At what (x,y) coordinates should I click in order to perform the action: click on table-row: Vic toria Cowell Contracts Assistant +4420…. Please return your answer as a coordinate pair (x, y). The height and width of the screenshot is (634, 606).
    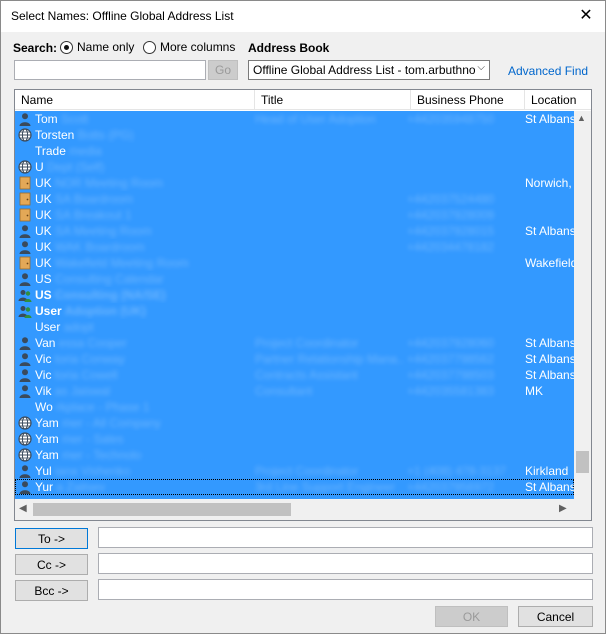
    Looking at the image, I should click on (294, 375).